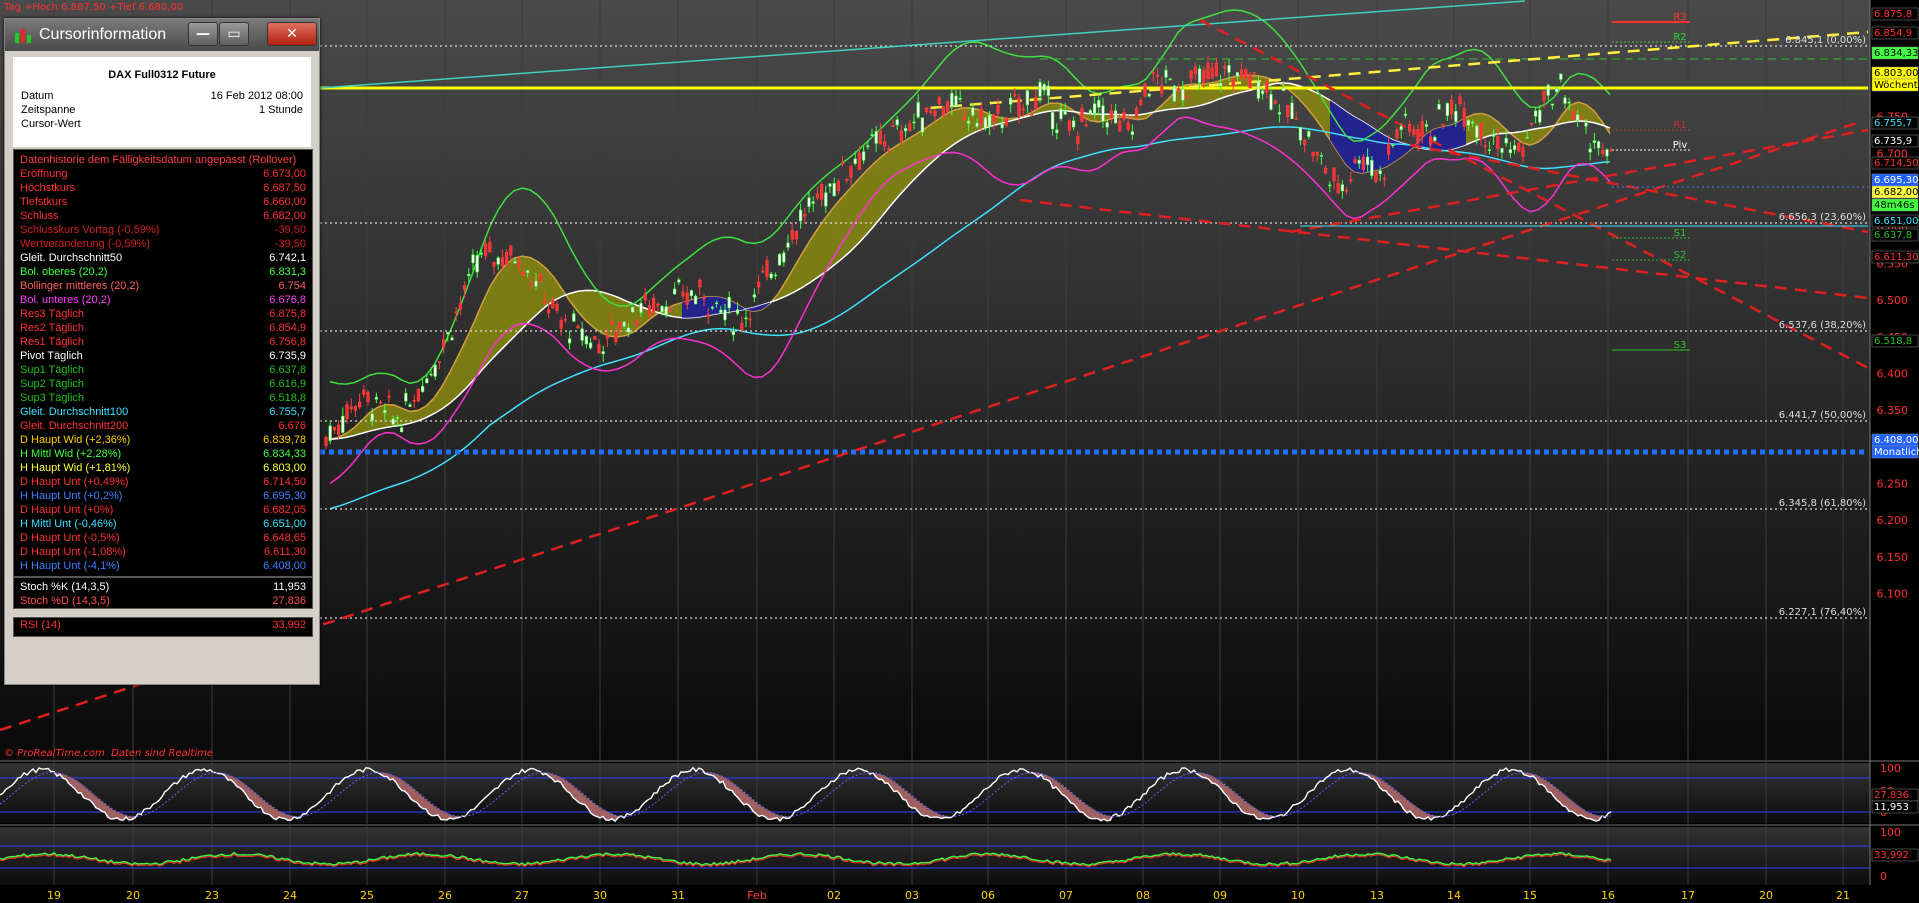 This screenshot has height=903, width=1919. What do you see at coordinates (1454, 895) in the screenshot?
I see `date-label: 14` at bounding box center [1454, 895].